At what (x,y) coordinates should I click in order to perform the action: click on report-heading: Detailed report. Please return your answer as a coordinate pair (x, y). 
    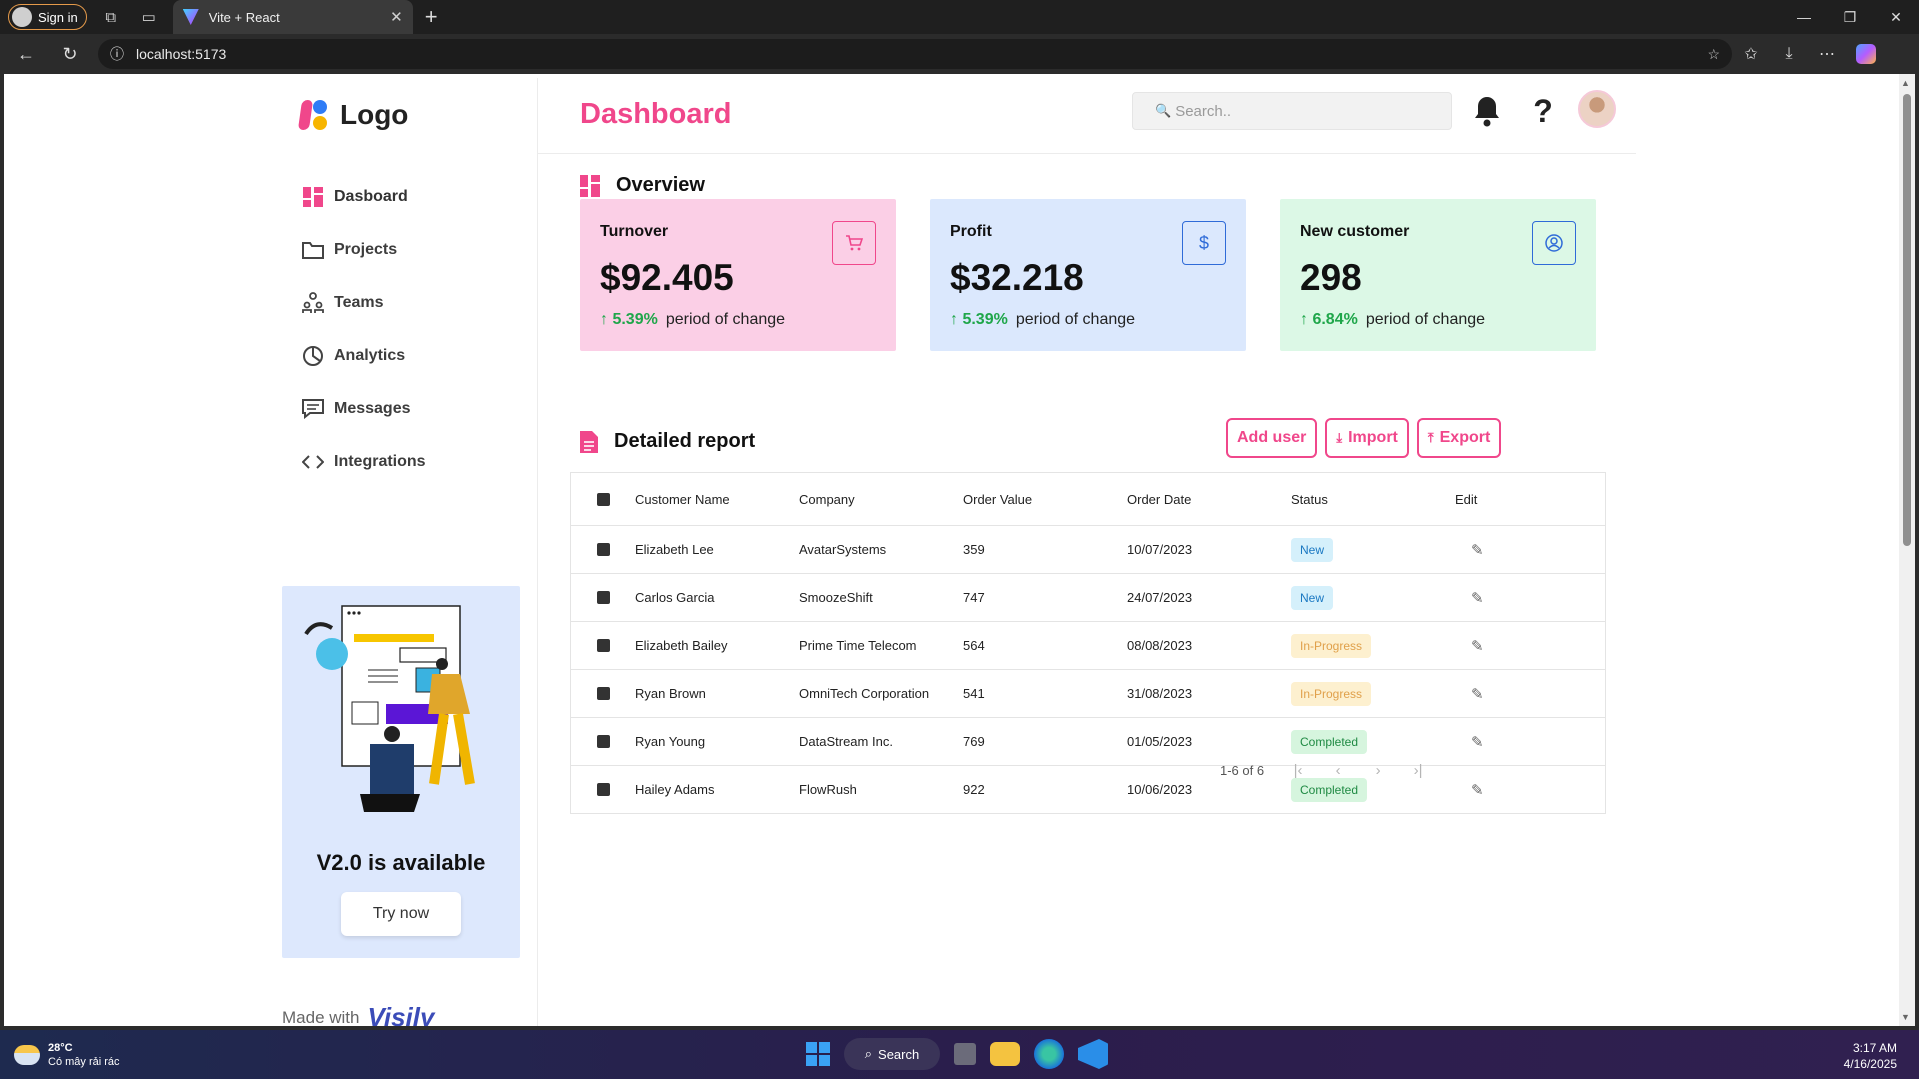
    Looking at the image, I should click on (667, 441).